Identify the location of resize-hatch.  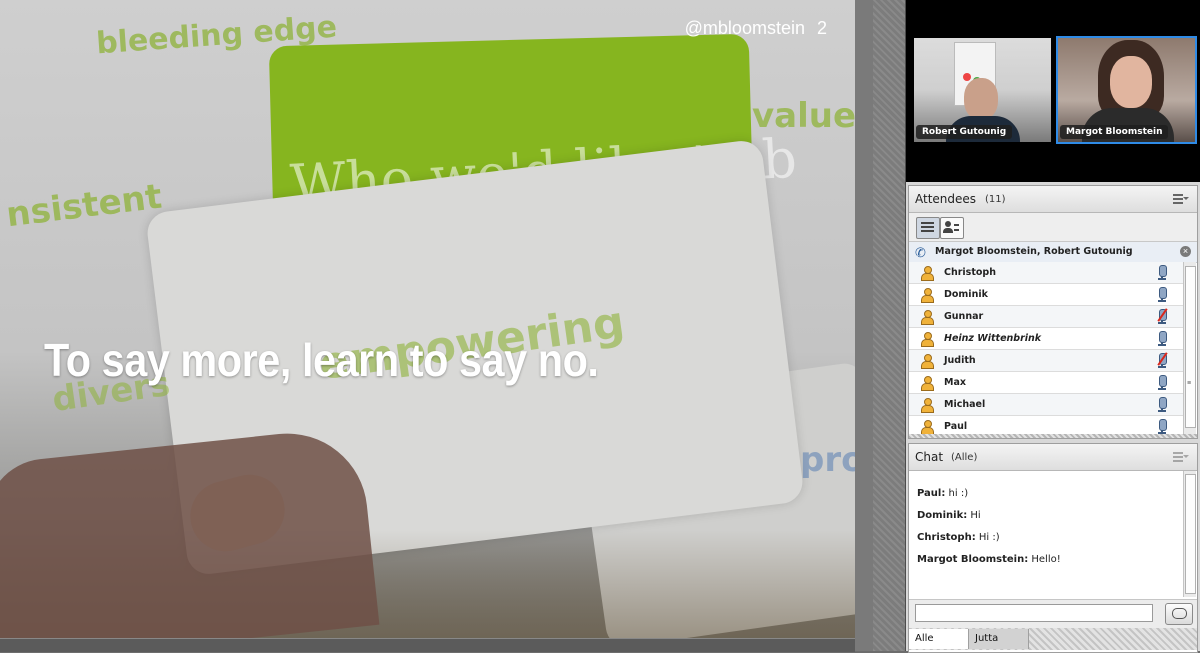
(1053, 436).